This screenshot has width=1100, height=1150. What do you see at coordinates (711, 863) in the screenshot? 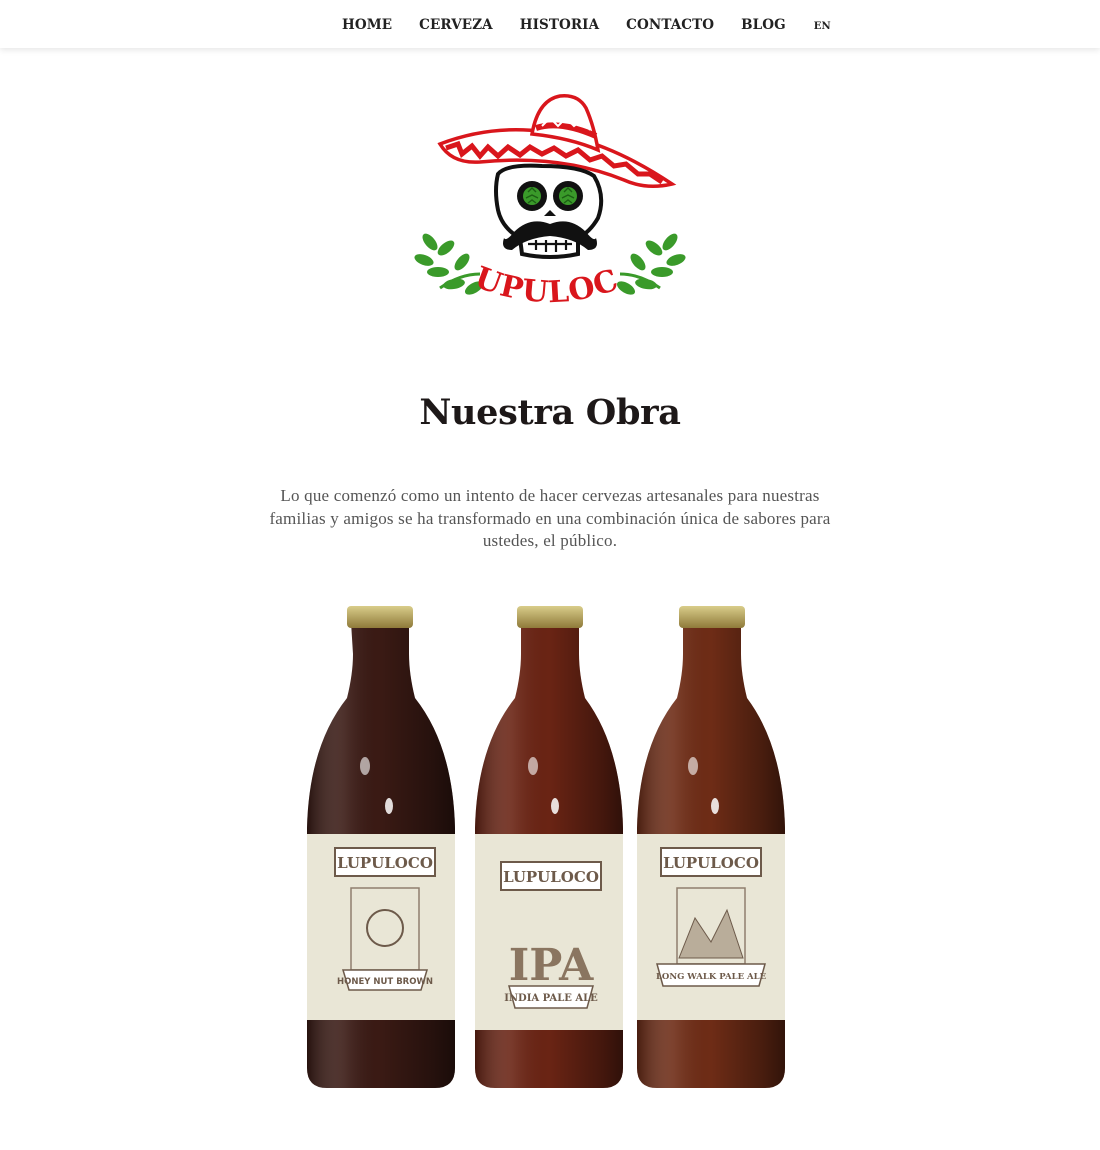
I see `bottle-3-brand: LUPULOCO` at bounding box center [711, 863].